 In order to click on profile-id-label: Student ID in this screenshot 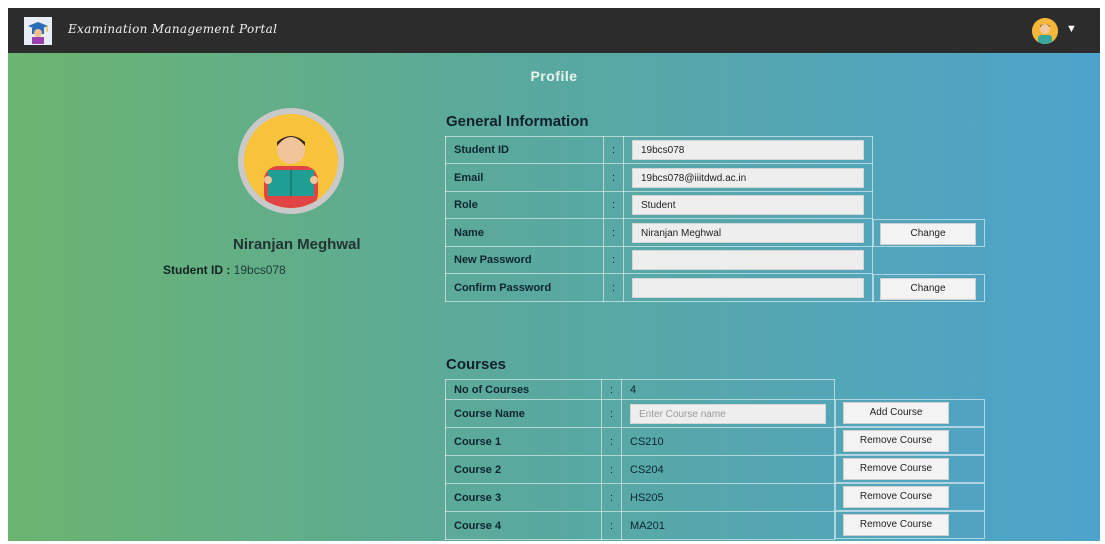, I will do `click(193, 270)`.